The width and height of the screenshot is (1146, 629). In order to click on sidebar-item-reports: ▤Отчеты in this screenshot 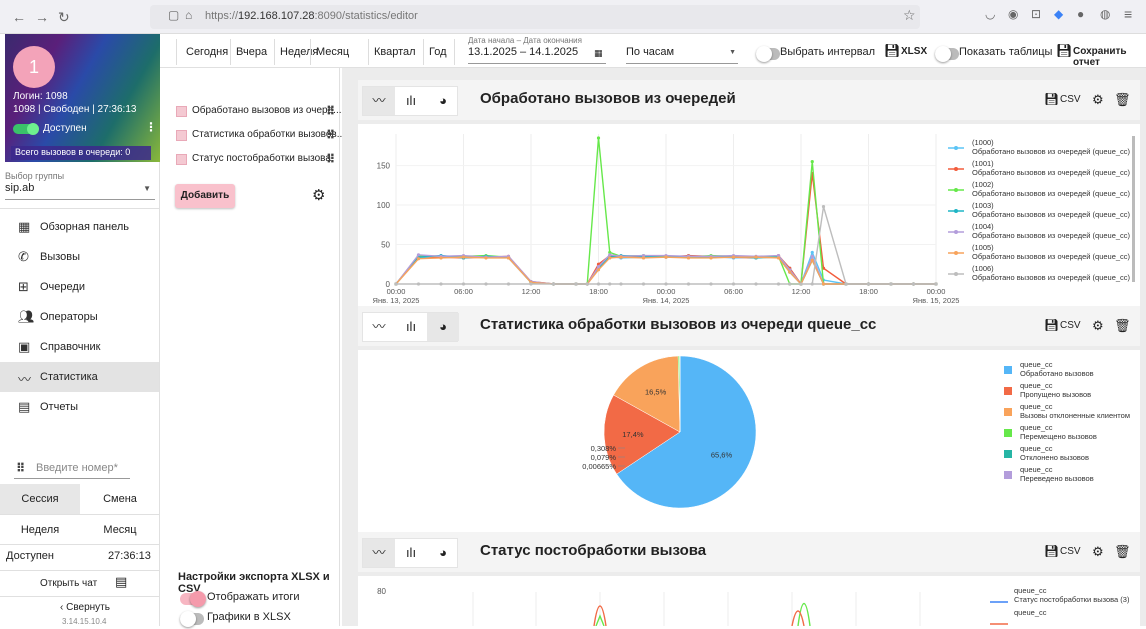, I will do `click(79, 407)`.